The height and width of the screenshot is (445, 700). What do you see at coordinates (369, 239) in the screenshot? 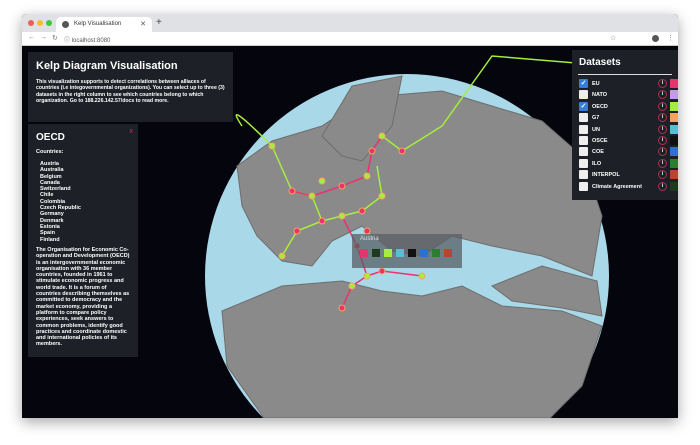
I see `tooltip-country: Austria` at bounding box center [369, 239].